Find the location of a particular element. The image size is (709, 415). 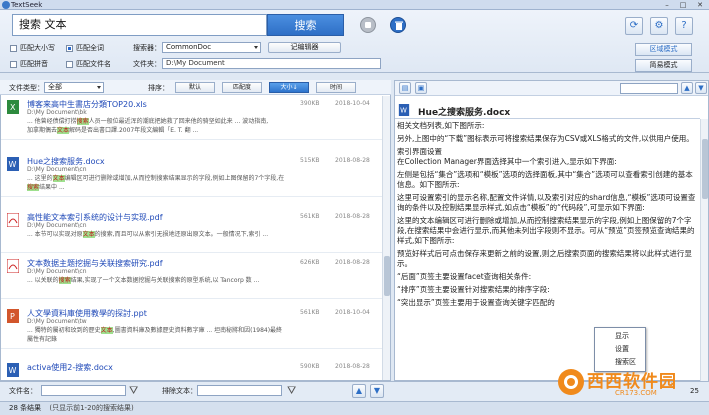

preview-title: Hue之搜索服务.docx is located at coordinates (464, 113).